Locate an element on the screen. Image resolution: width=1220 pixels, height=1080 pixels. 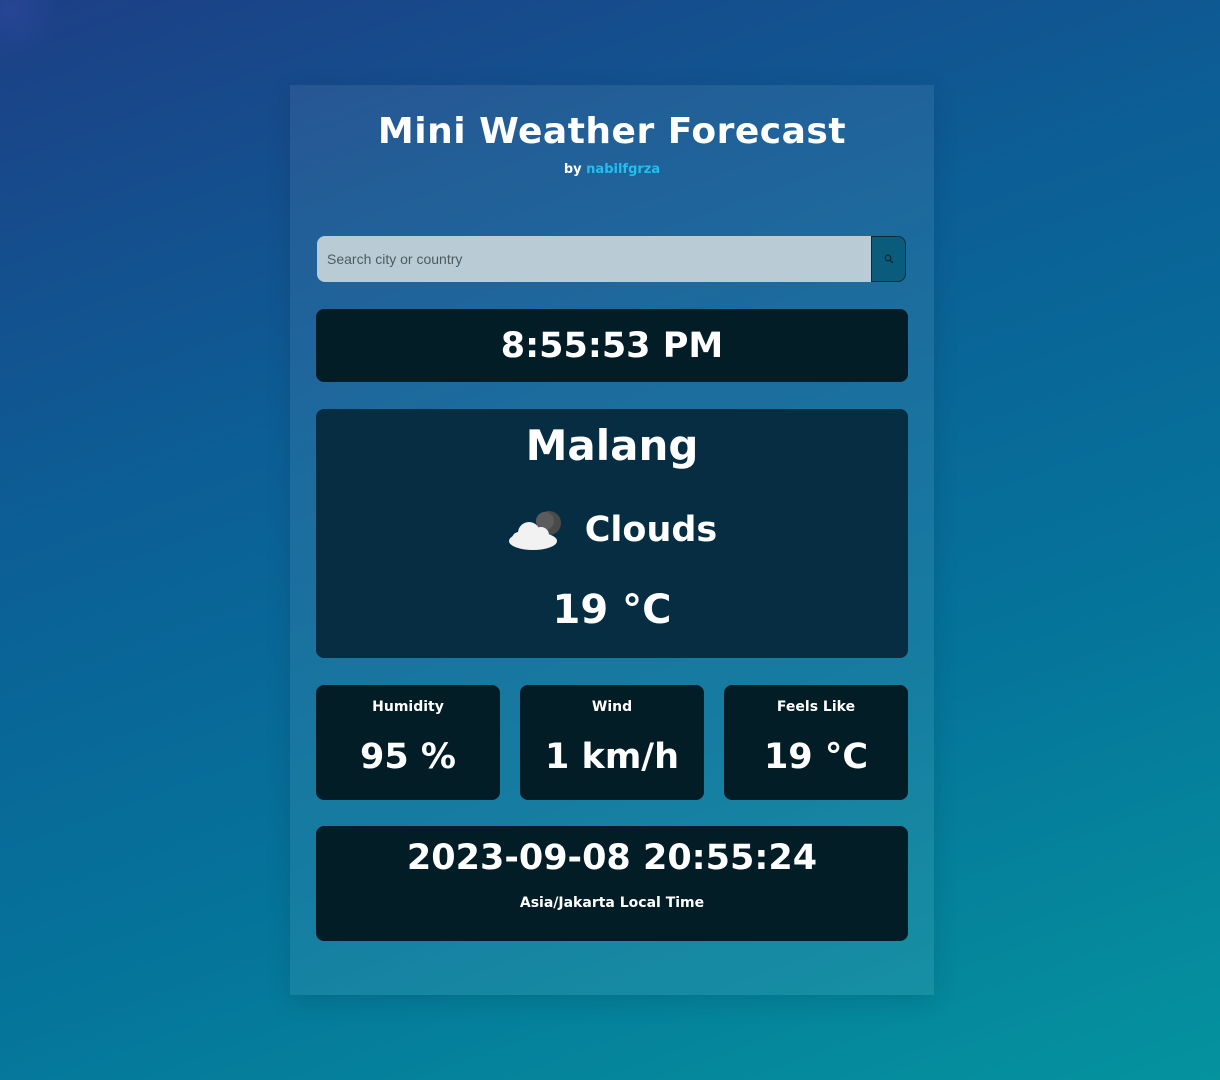
search-icon is located at coordinates (888, 259).